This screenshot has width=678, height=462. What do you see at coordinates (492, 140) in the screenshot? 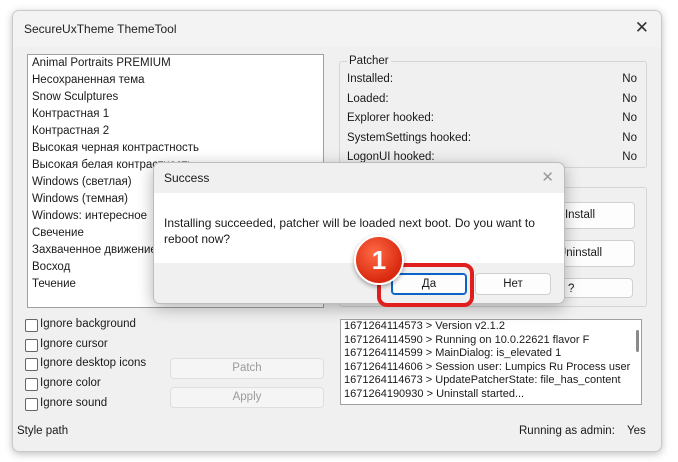
I see `patcher-row-systemsettings: SystemSettings hooked: No` at bounding box center [492, 140].